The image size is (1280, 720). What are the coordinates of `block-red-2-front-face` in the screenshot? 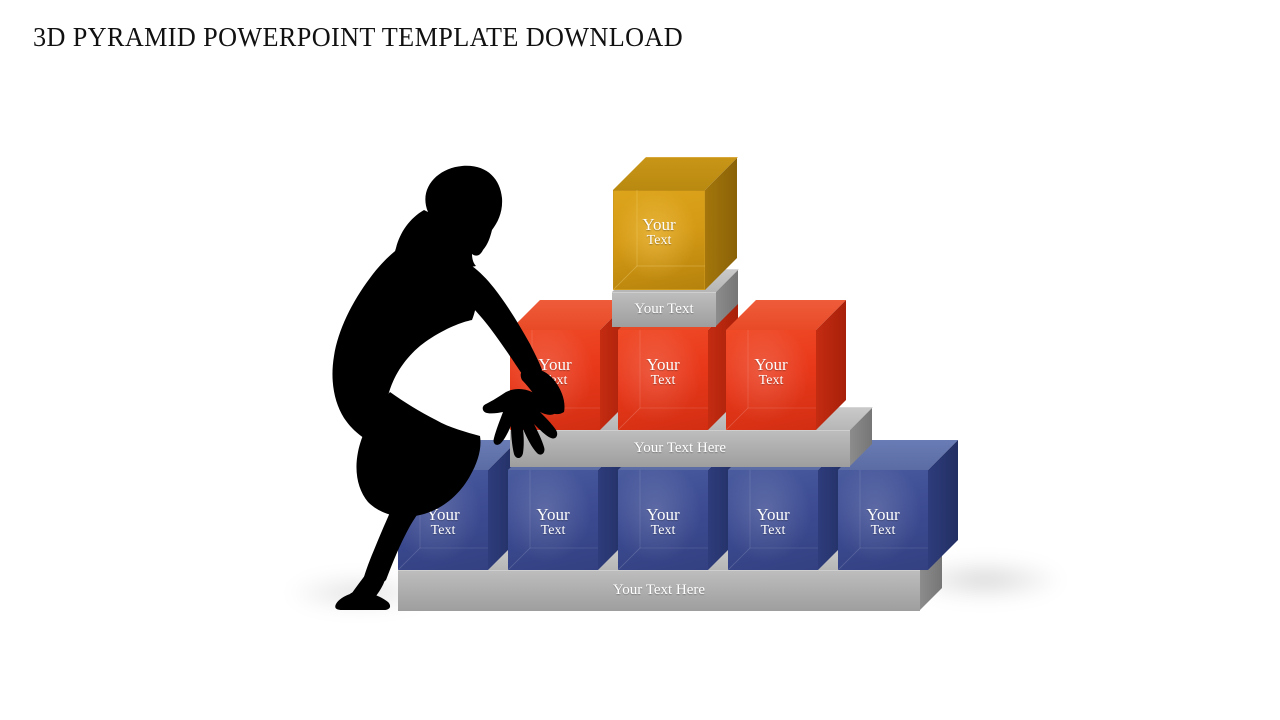 It's located at (663, 380).